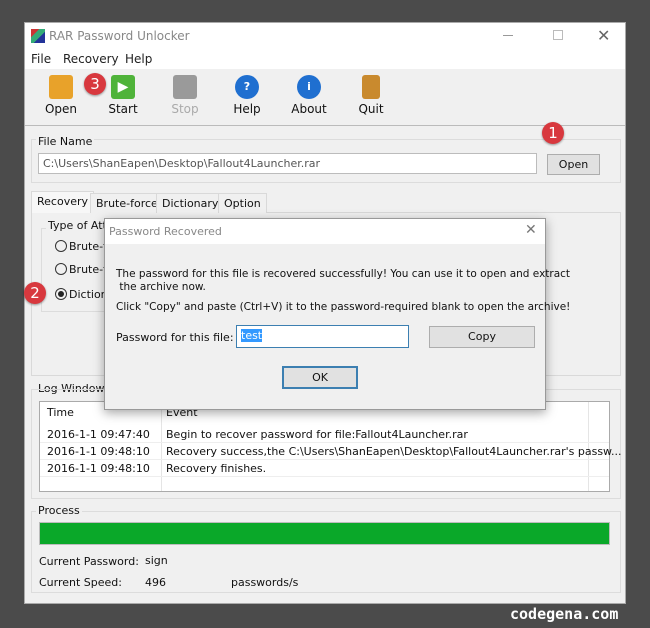 This screenshot has width=650, height=628. Describe the element at coordinates (63, 202) in the screenshot. I see `tab-recovery: Recovery` at that location.